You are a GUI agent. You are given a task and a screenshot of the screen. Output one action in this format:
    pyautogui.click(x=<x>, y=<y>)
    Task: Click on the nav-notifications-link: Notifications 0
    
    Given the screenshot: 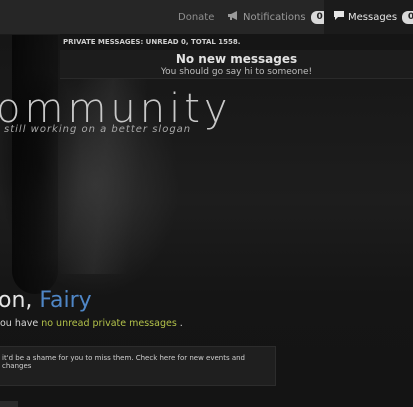 What is the action you would take?
    pyautogui.click(x=278, y=17)
    